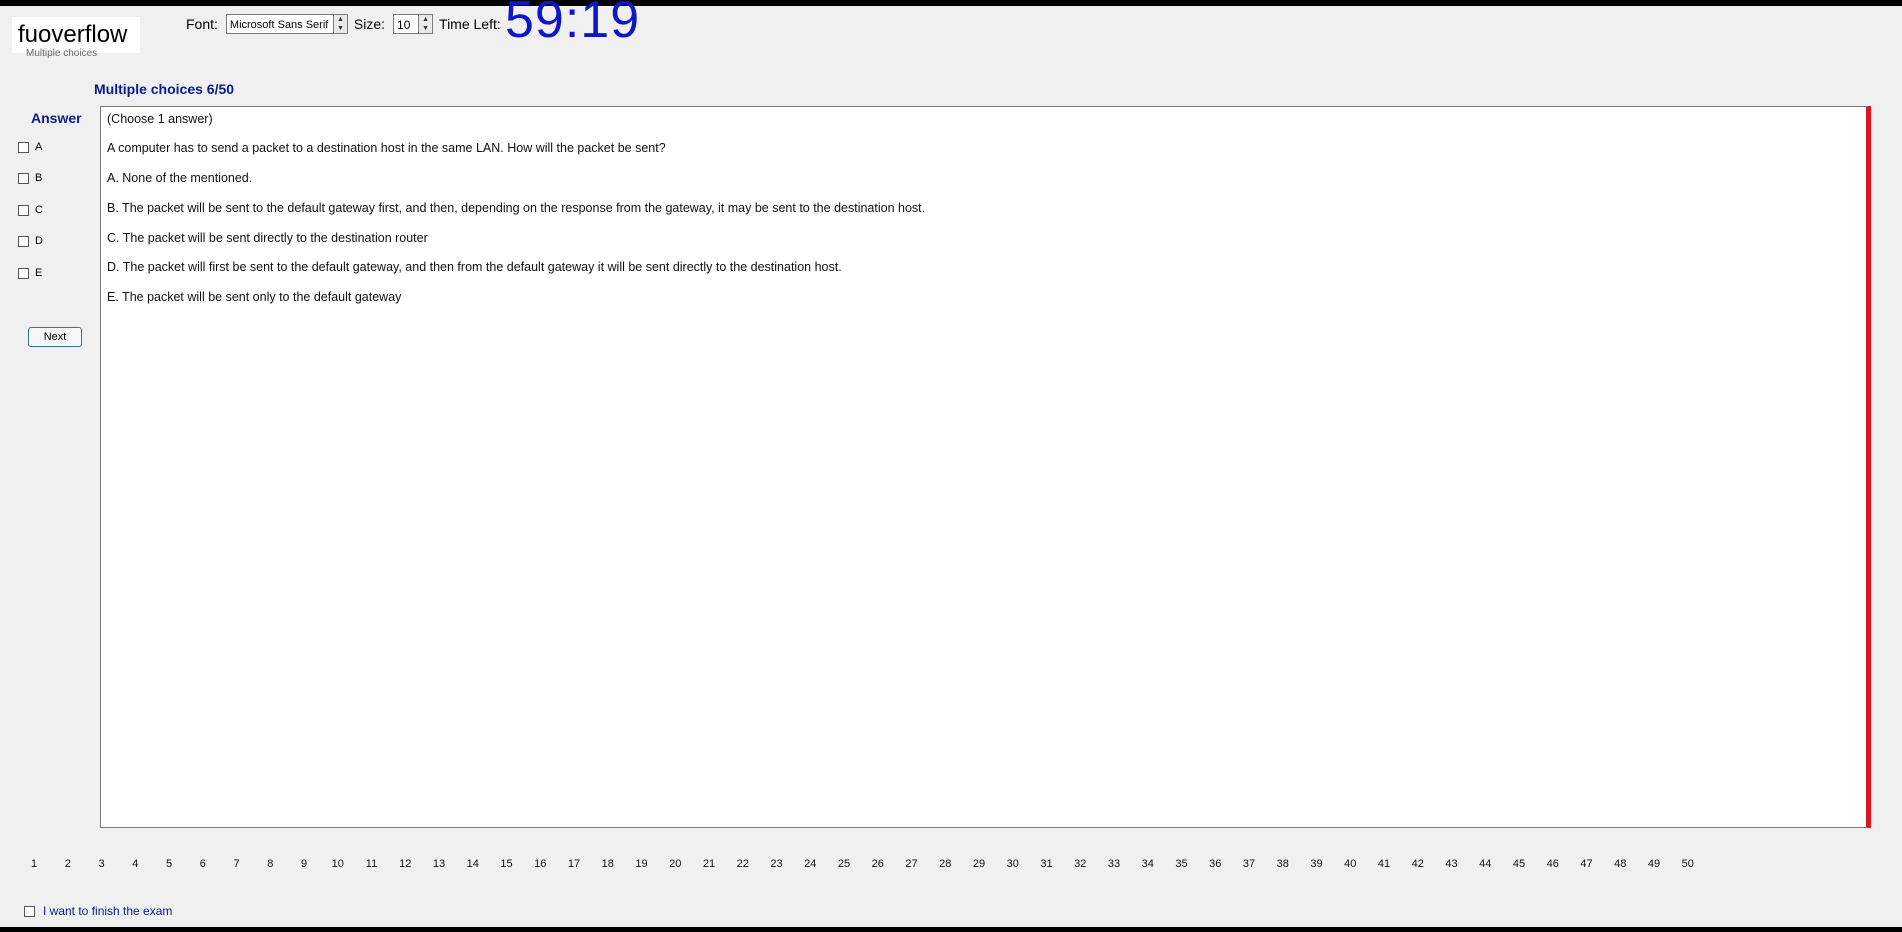  I want to click on page-link: 49, so click(1654, 864).